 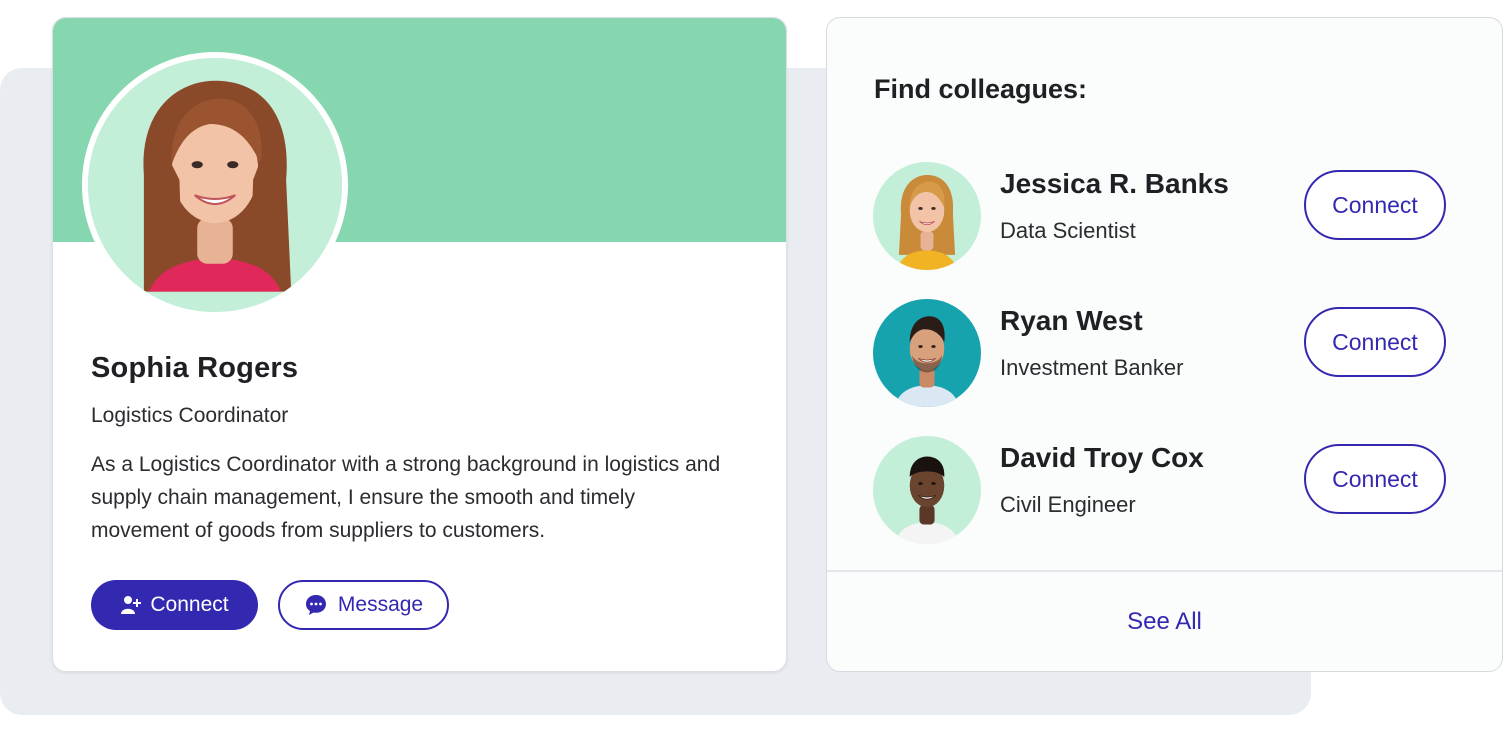 What do you see at coordinates (1163, 490) in the screenshot?
I see `colleague-row: David Troy Cox Civil Engineer Connect` at bounding box center [1163, 490].